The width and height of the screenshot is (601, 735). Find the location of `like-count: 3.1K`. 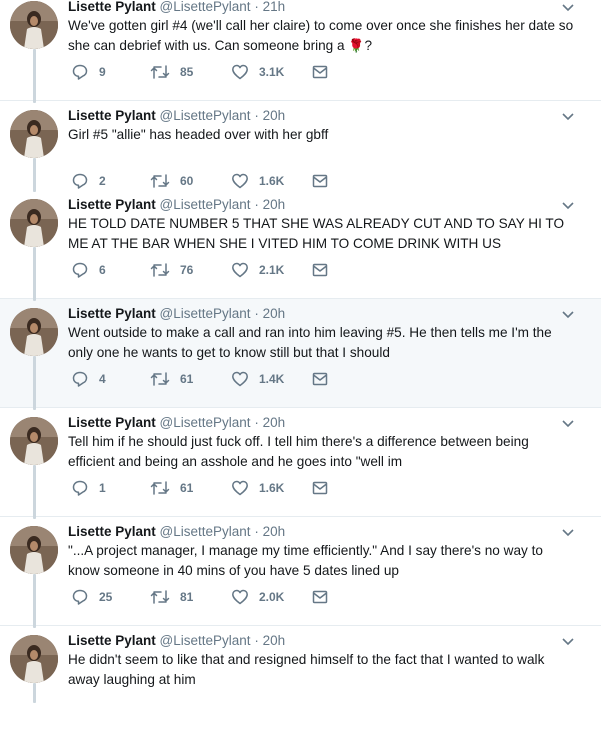

like-count: 3.1K is located at coordinates (272, 72).